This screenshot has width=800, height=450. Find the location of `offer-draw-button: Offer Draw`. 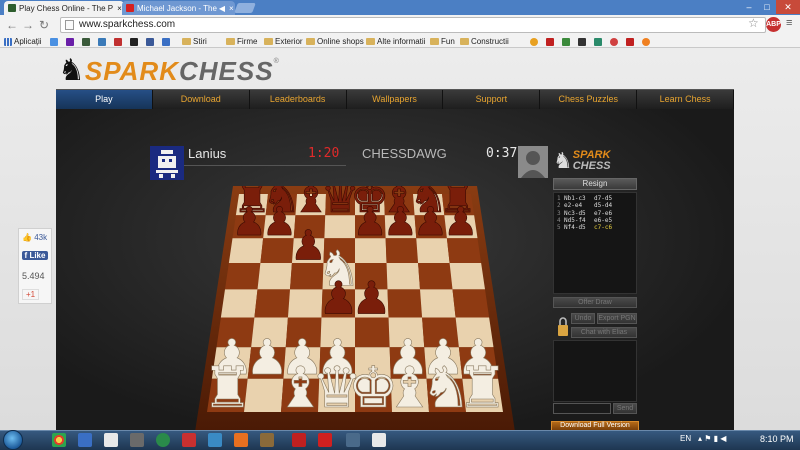

offer-draw-button: Offer Draw is located at coordinates (595, 302).